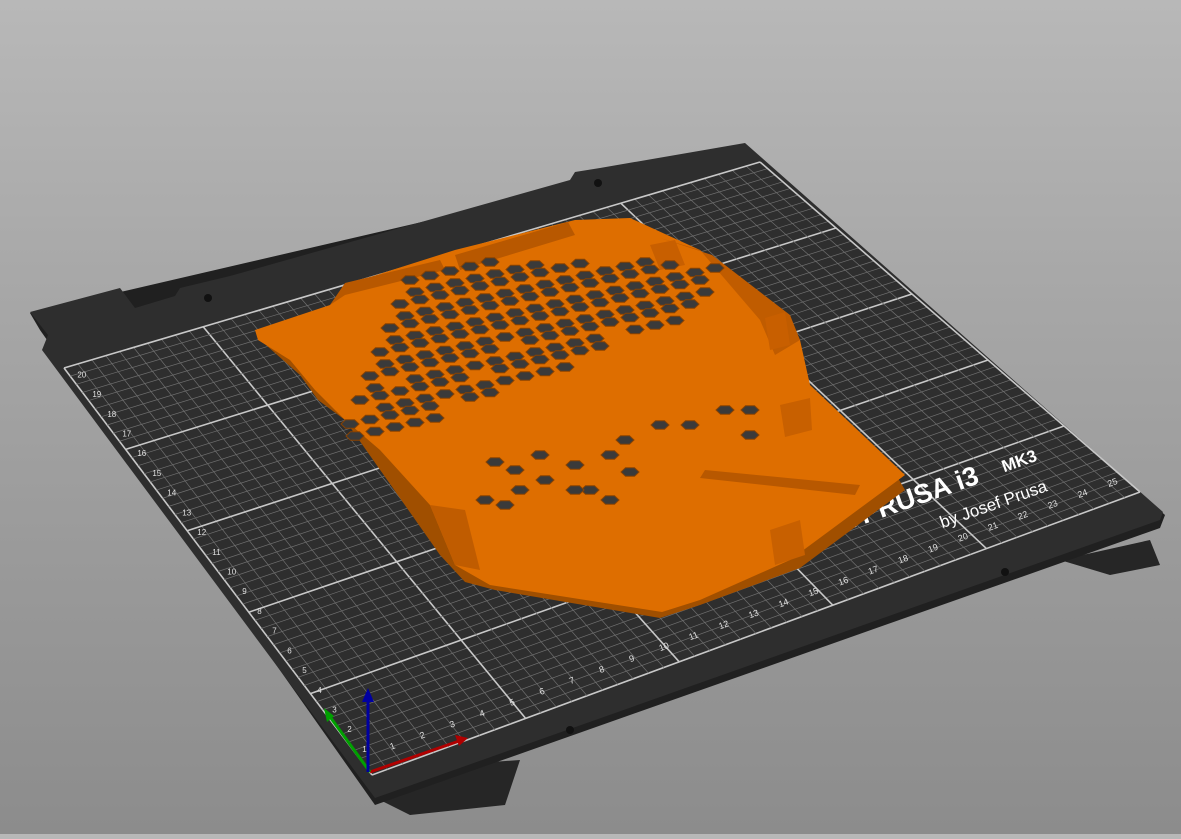 The width and height of the screenshot is (1181, 839). I want to click on y-axis-number: 2, so click(349, 729).